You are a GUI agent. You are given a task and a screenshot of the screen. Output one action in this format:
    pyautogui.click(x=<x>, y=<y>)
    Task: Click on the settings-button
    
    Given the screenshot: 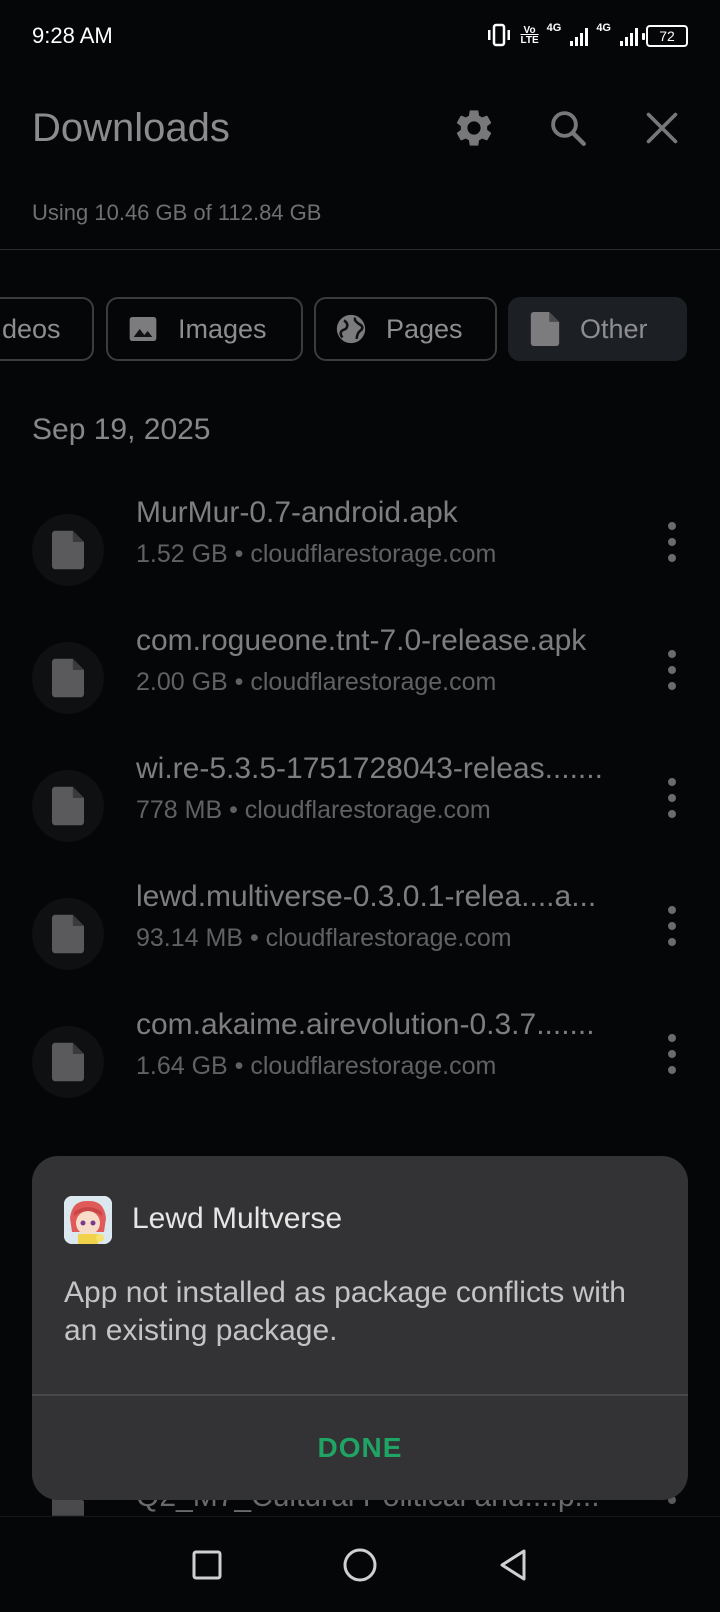 What is the action you would take?
    pyautogui.click(x=474, y=128)
    